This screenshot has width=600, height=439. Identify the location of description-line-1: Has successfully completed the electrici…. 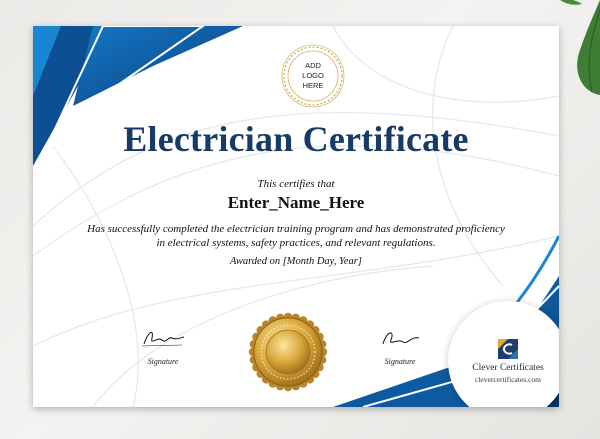
(296, 229).